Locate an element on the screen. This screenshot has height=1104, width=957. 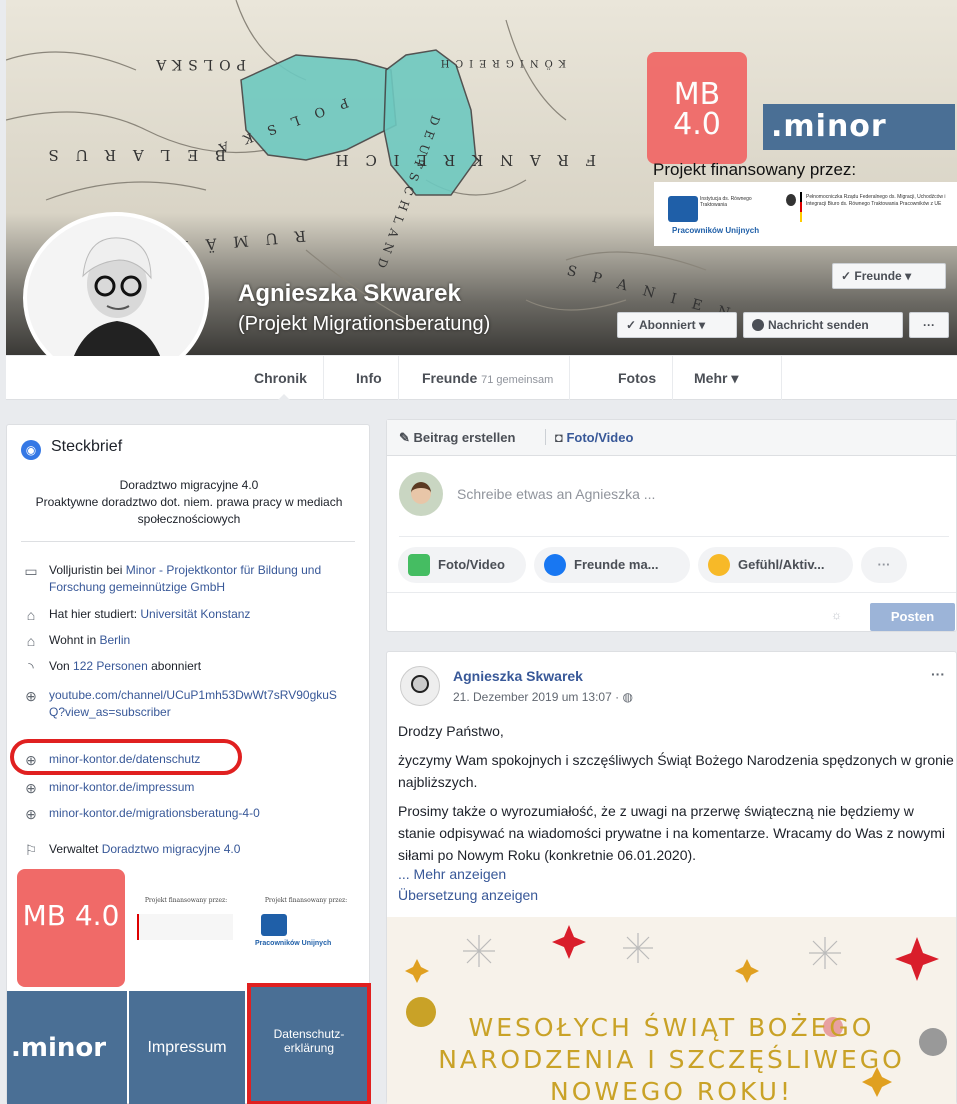
greeting-line-3: NOWEGO ROKU! is located at coordinates (671, 1090).